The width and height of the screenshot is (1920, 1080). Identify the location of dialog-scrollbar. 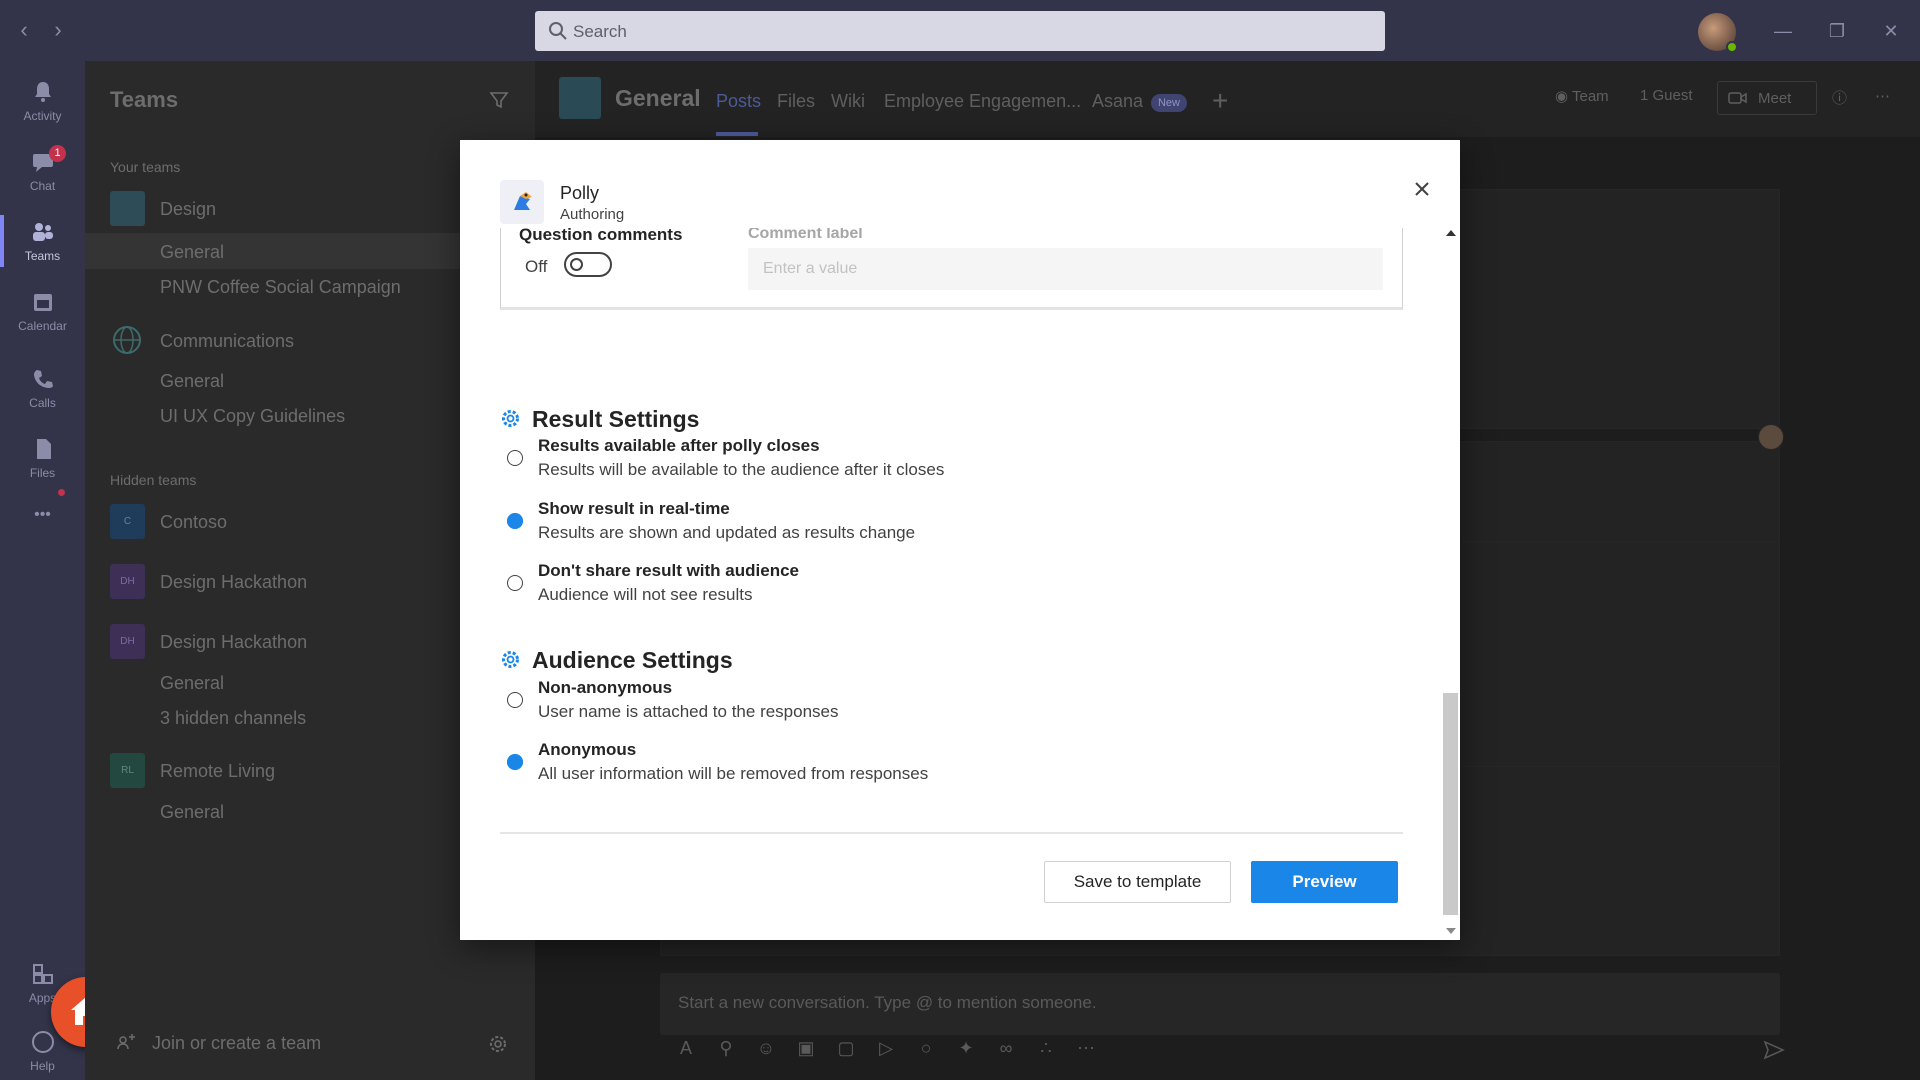
(1451, 583).